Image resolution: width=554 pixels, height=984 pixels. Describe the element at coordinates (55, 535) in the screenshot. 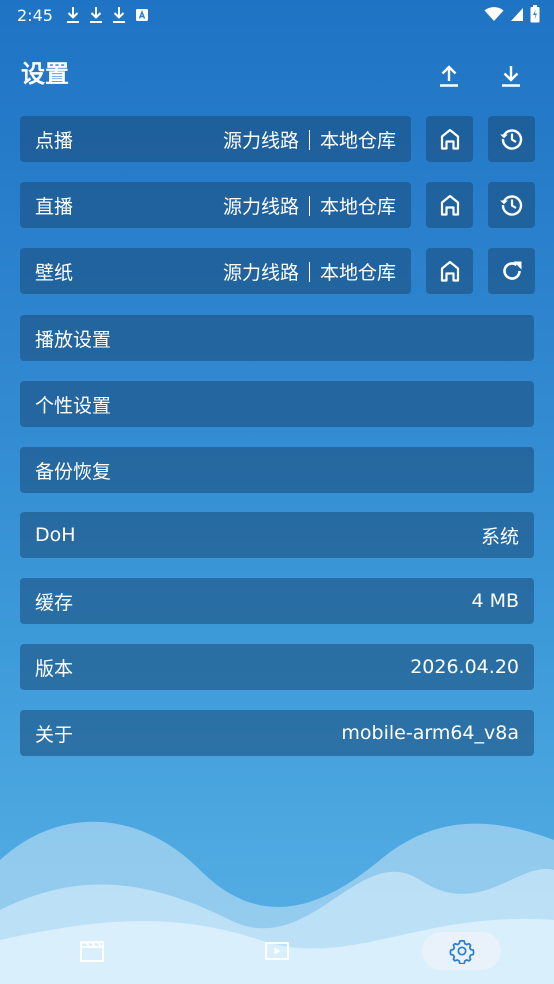

I see `row-label: DoH` at that location.